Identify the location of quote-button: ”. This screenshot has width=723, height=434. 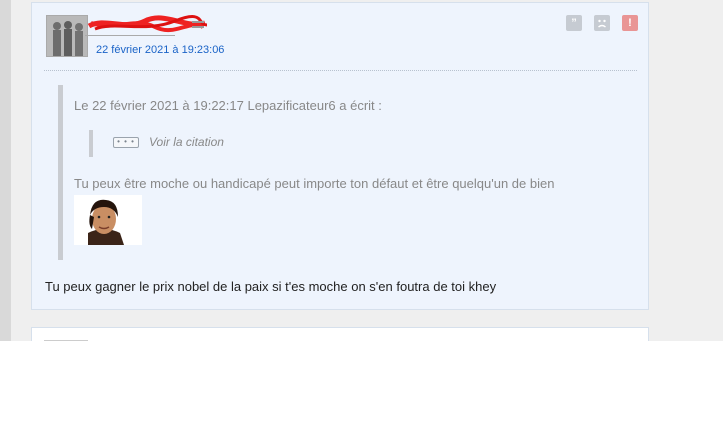
(574, 23).